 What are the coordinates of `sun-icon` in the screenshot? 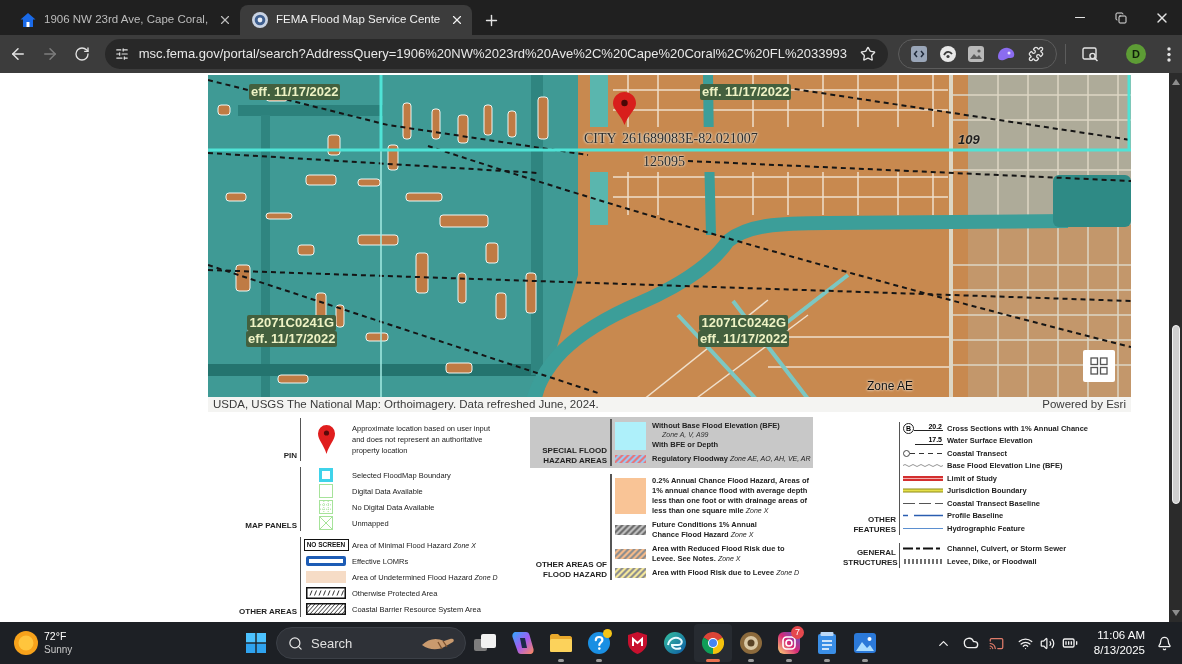 It's located at (26, 643).